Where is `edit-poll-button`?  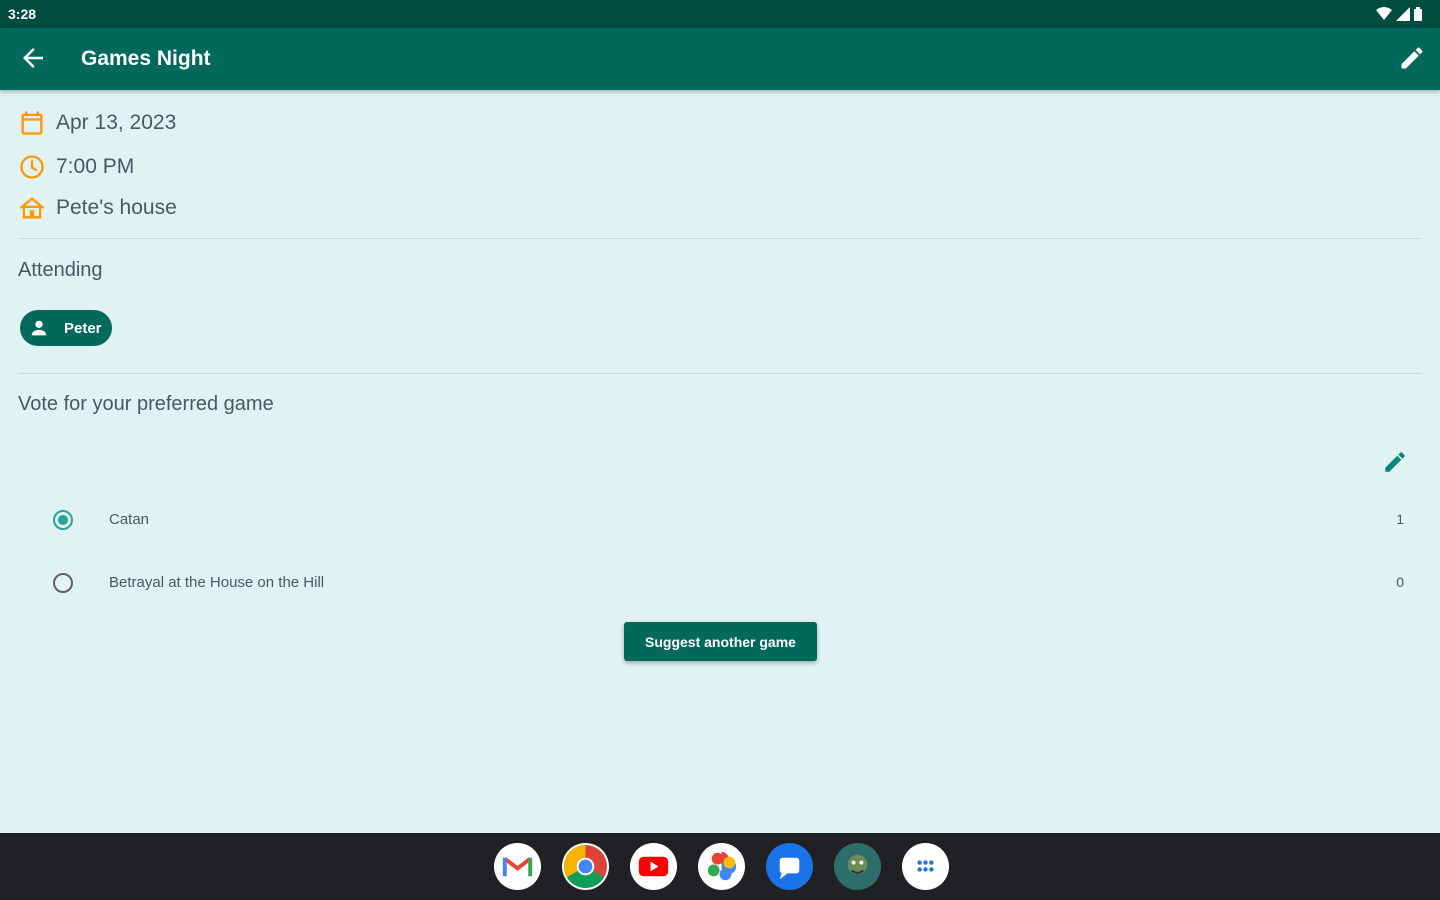 edit-poll-button is located at coordinates (1395, 462).